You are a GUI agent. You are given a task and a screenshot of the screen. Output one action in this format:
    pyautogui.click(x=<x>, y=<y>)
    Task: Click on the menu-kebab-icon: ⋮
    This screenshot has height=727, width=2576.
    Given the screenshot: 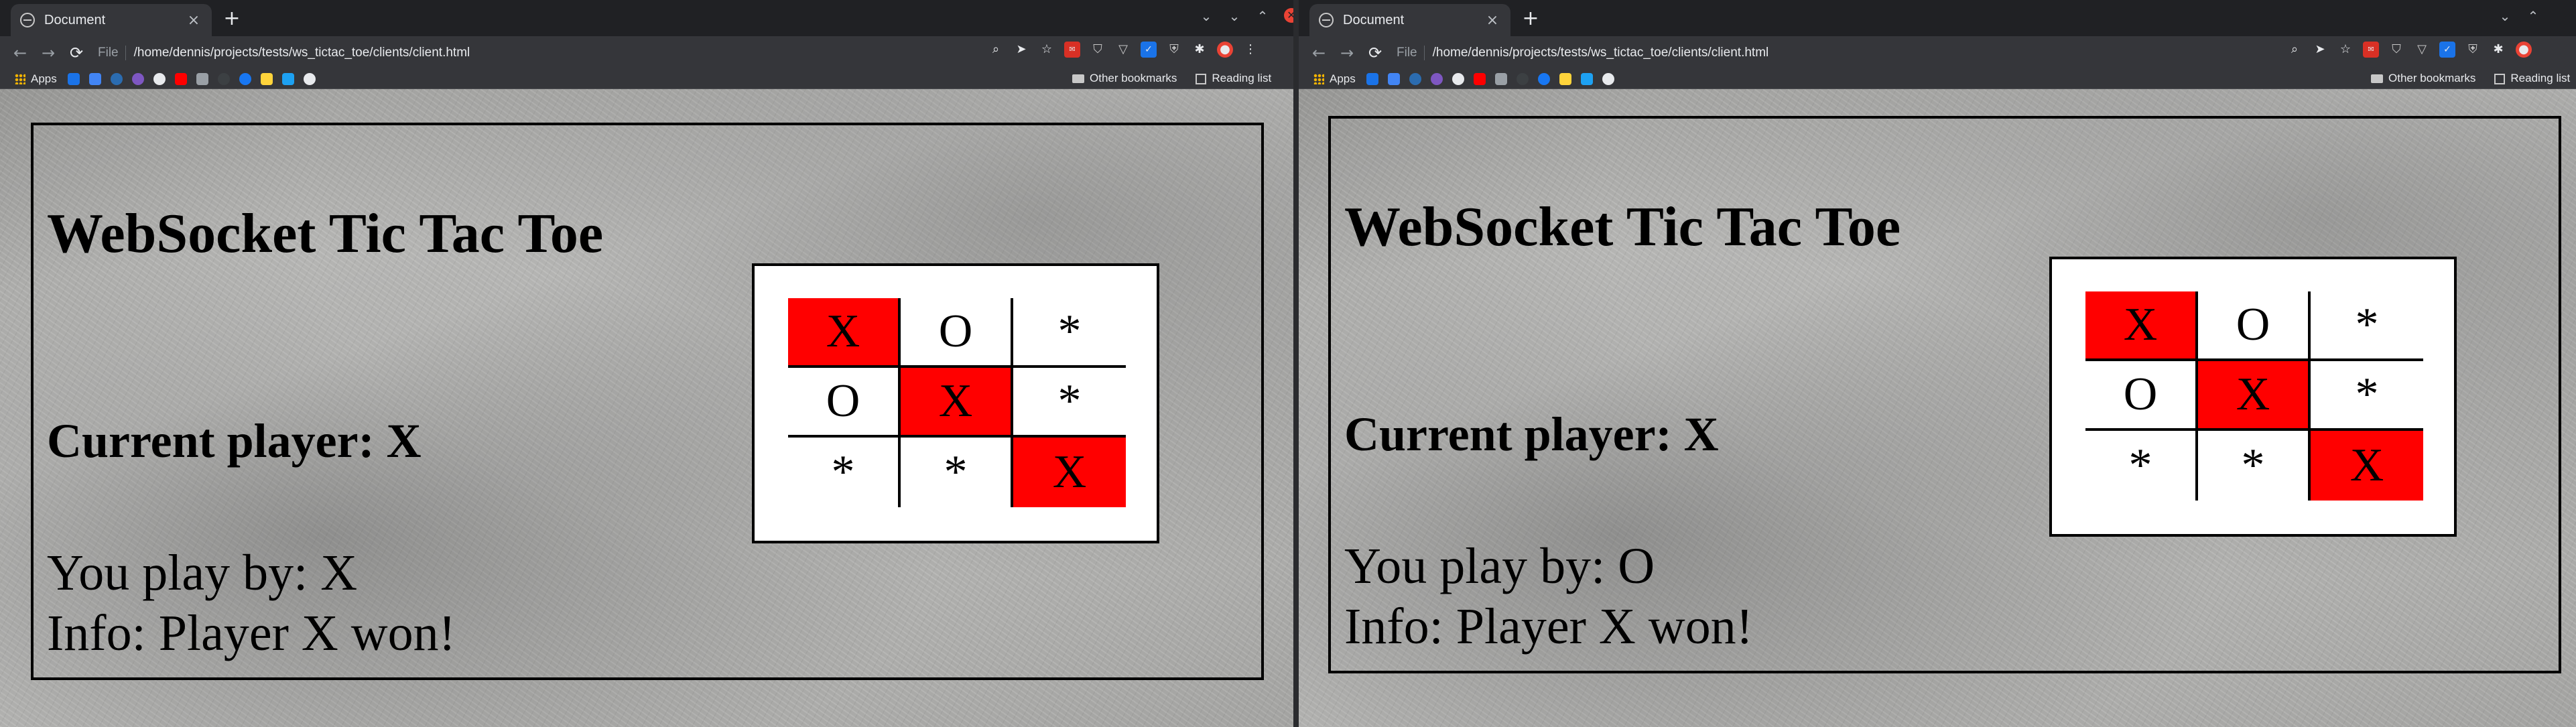 What is the action you would take?
    pyautogui.click(x=1250, y=50)
    